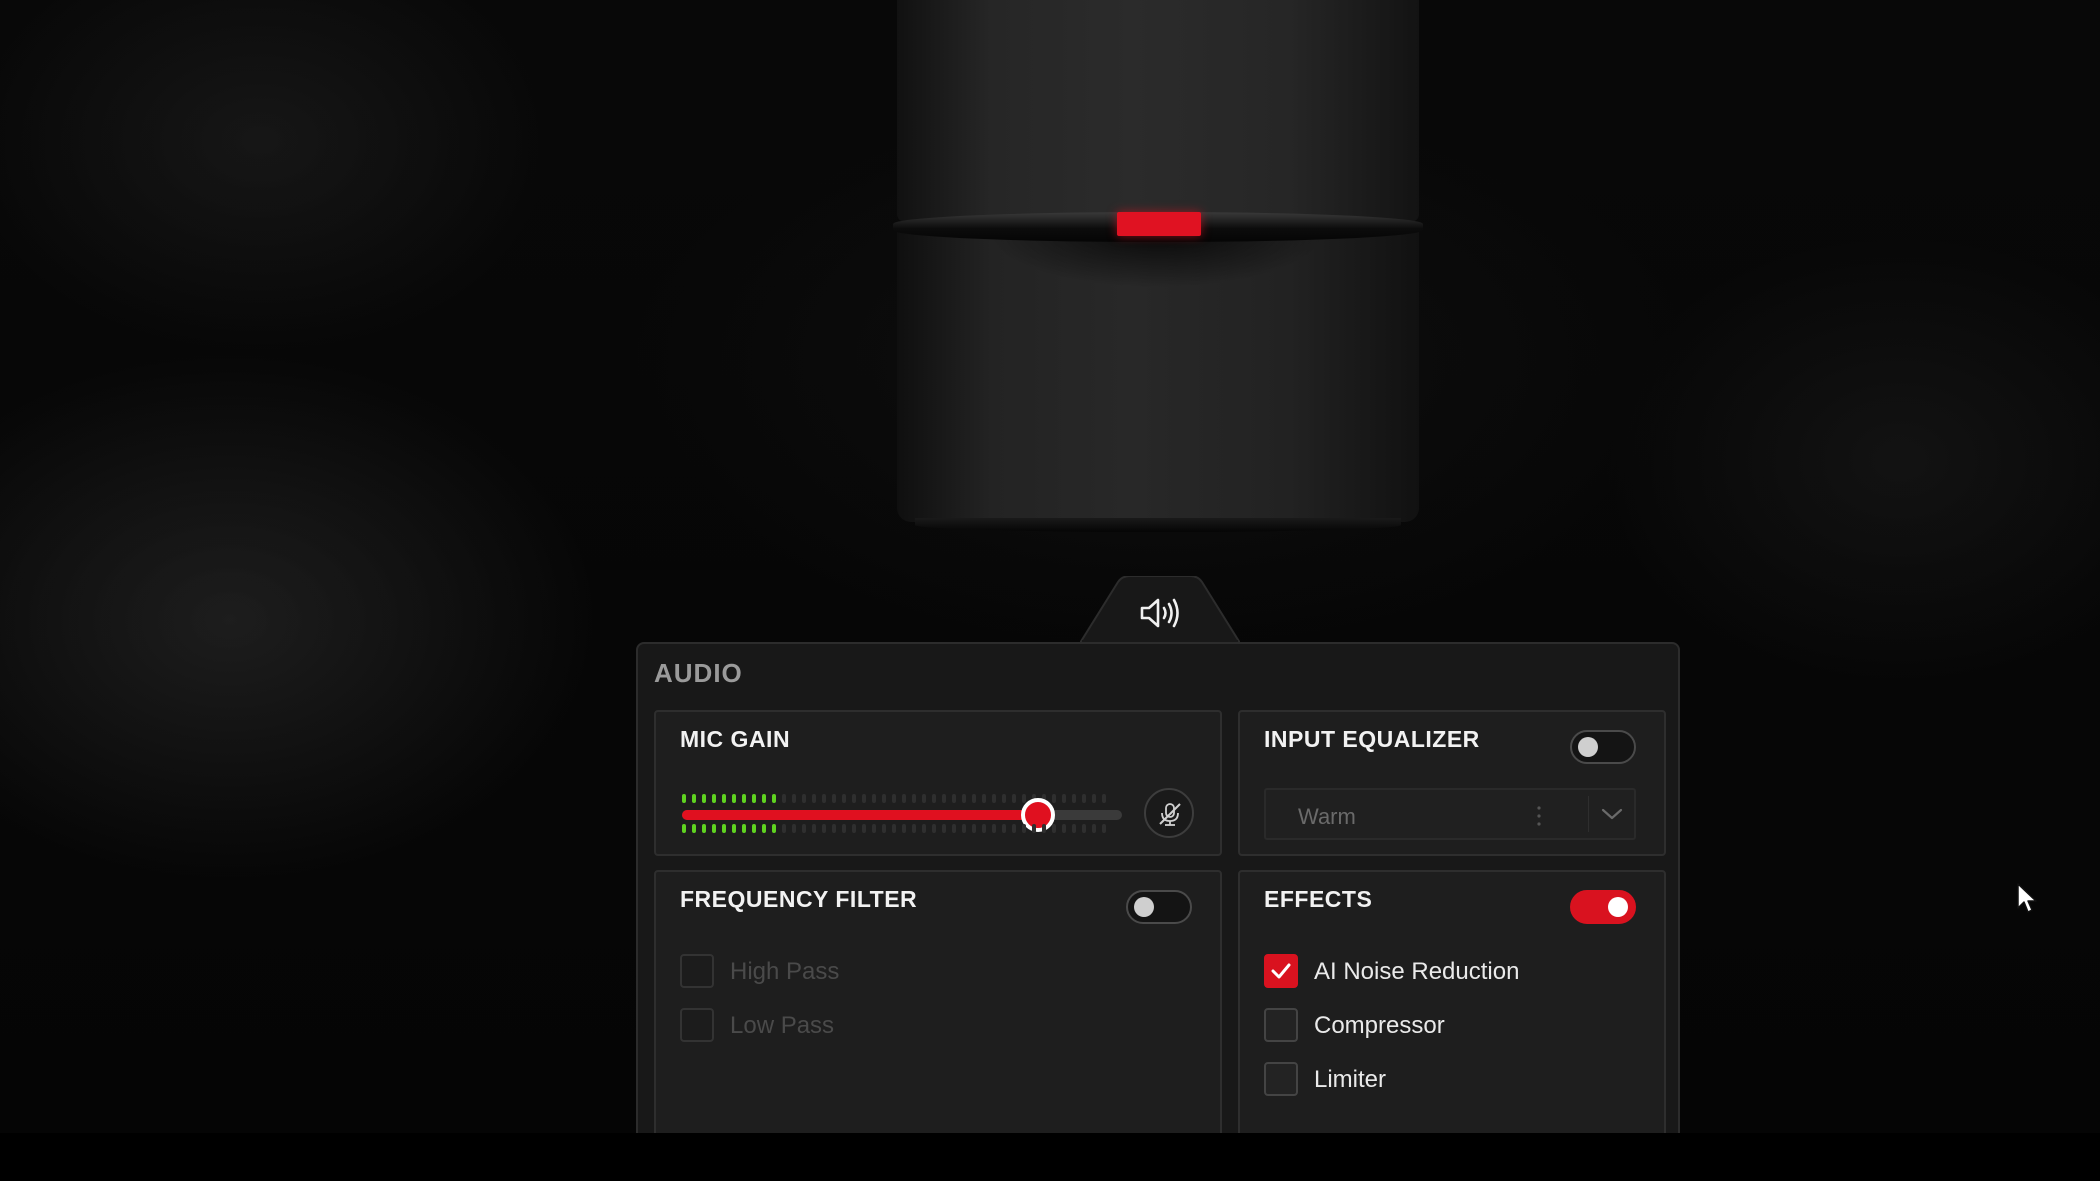 The image size is (2100, 1181). I want to click on ai-noise-reduction-label: AI Noise Reduction, so click(1417, 971).